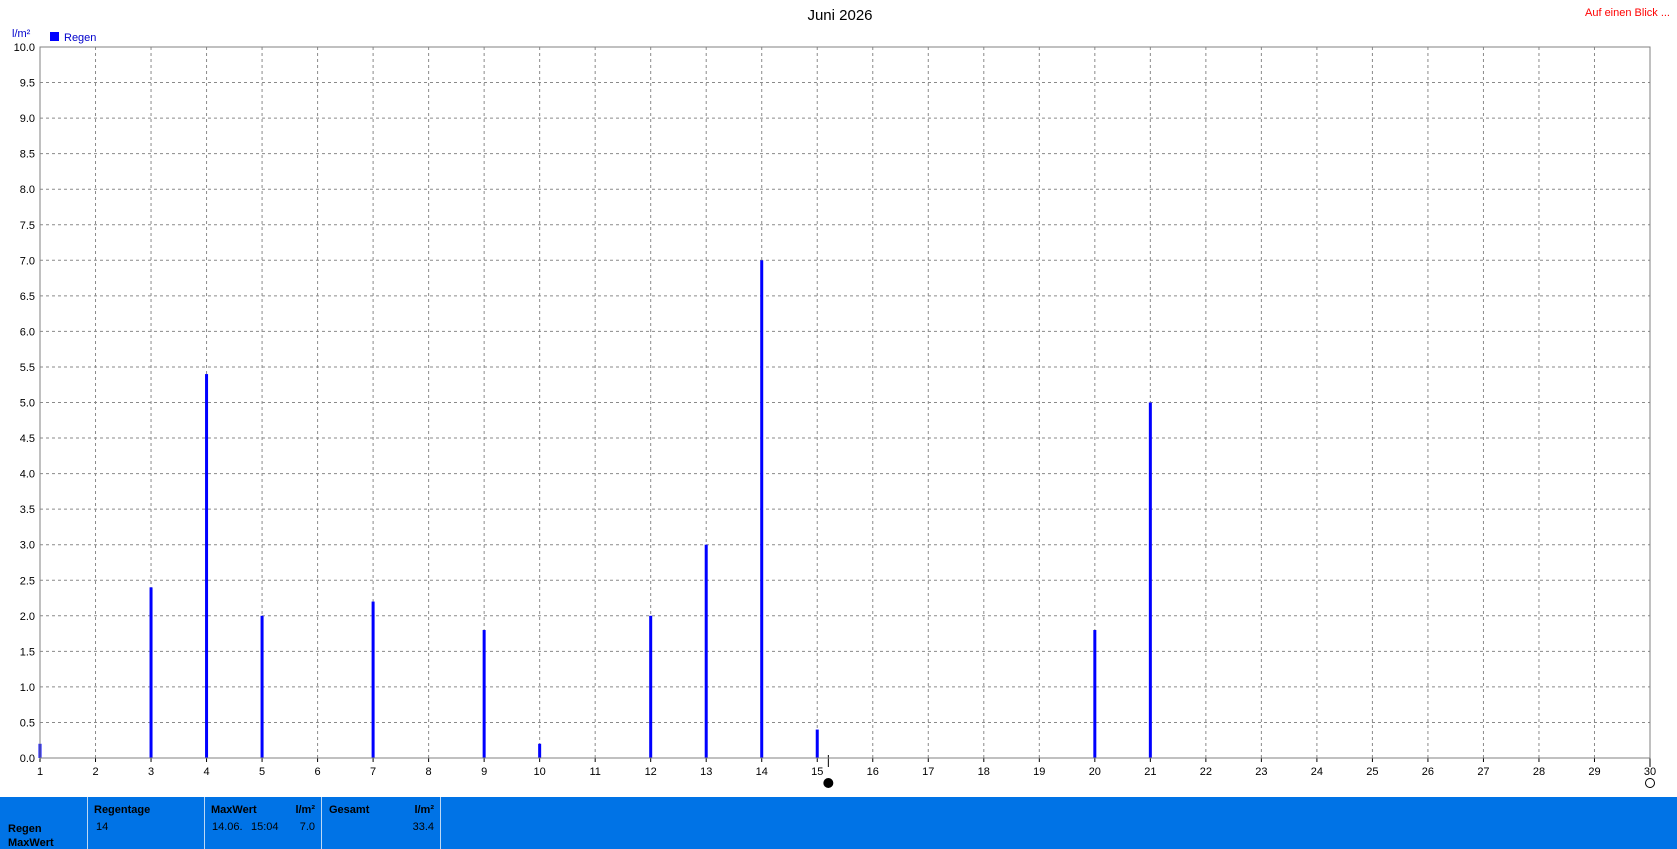 This screenshot has width=1677, height=849. I want to click on x-tick-label: 15, so click(817, 772).